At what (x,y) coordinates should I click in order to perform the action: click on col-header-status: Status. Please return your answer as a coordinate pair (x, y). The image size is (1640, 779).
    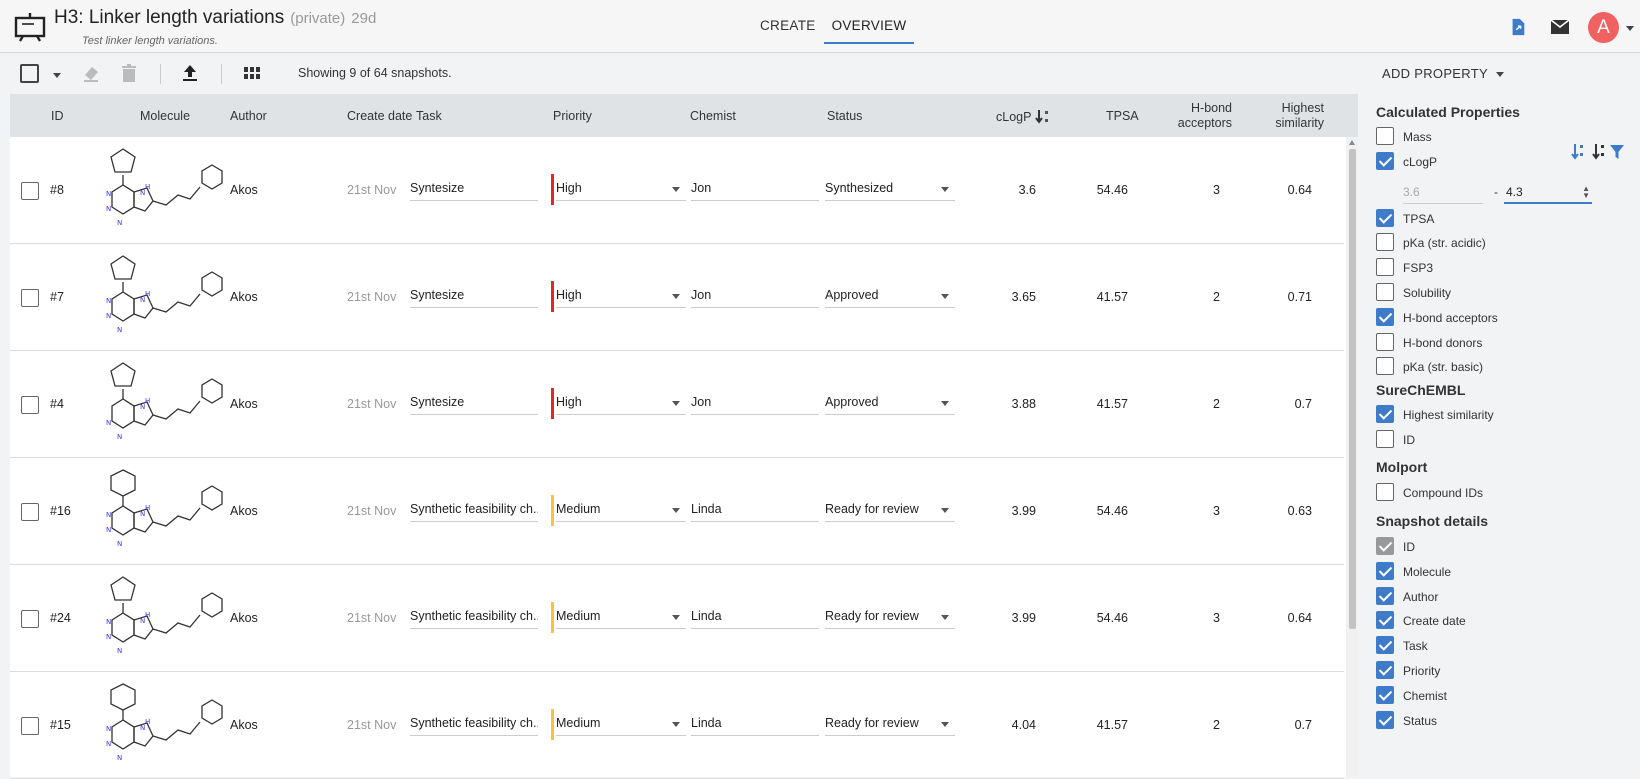
    Looking at the image, I should click on (844, 116).